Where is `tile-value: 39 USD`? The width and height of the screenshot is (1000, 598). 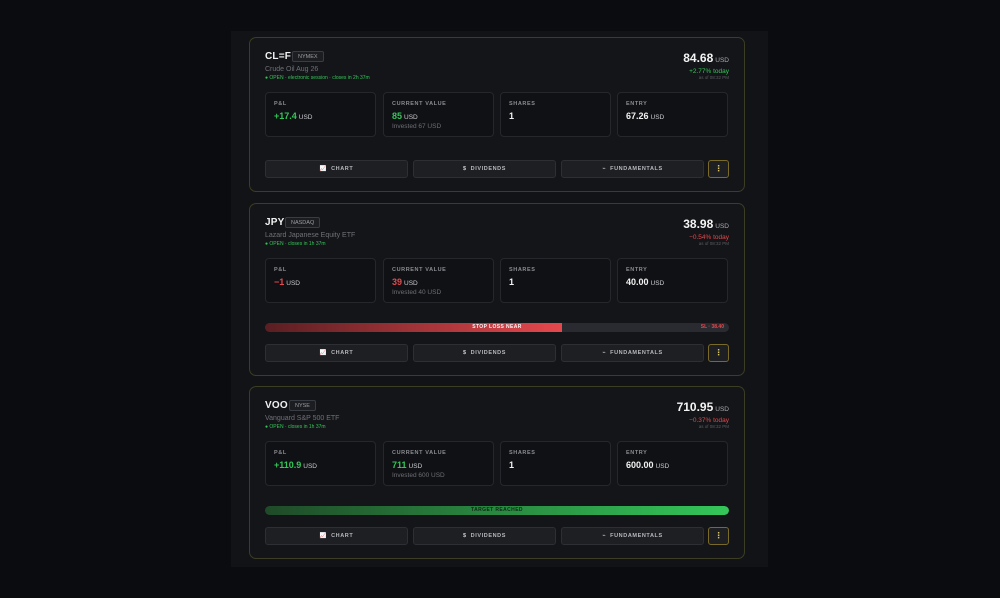
tile-value: 39 USD is located at coordinates (405, 282).